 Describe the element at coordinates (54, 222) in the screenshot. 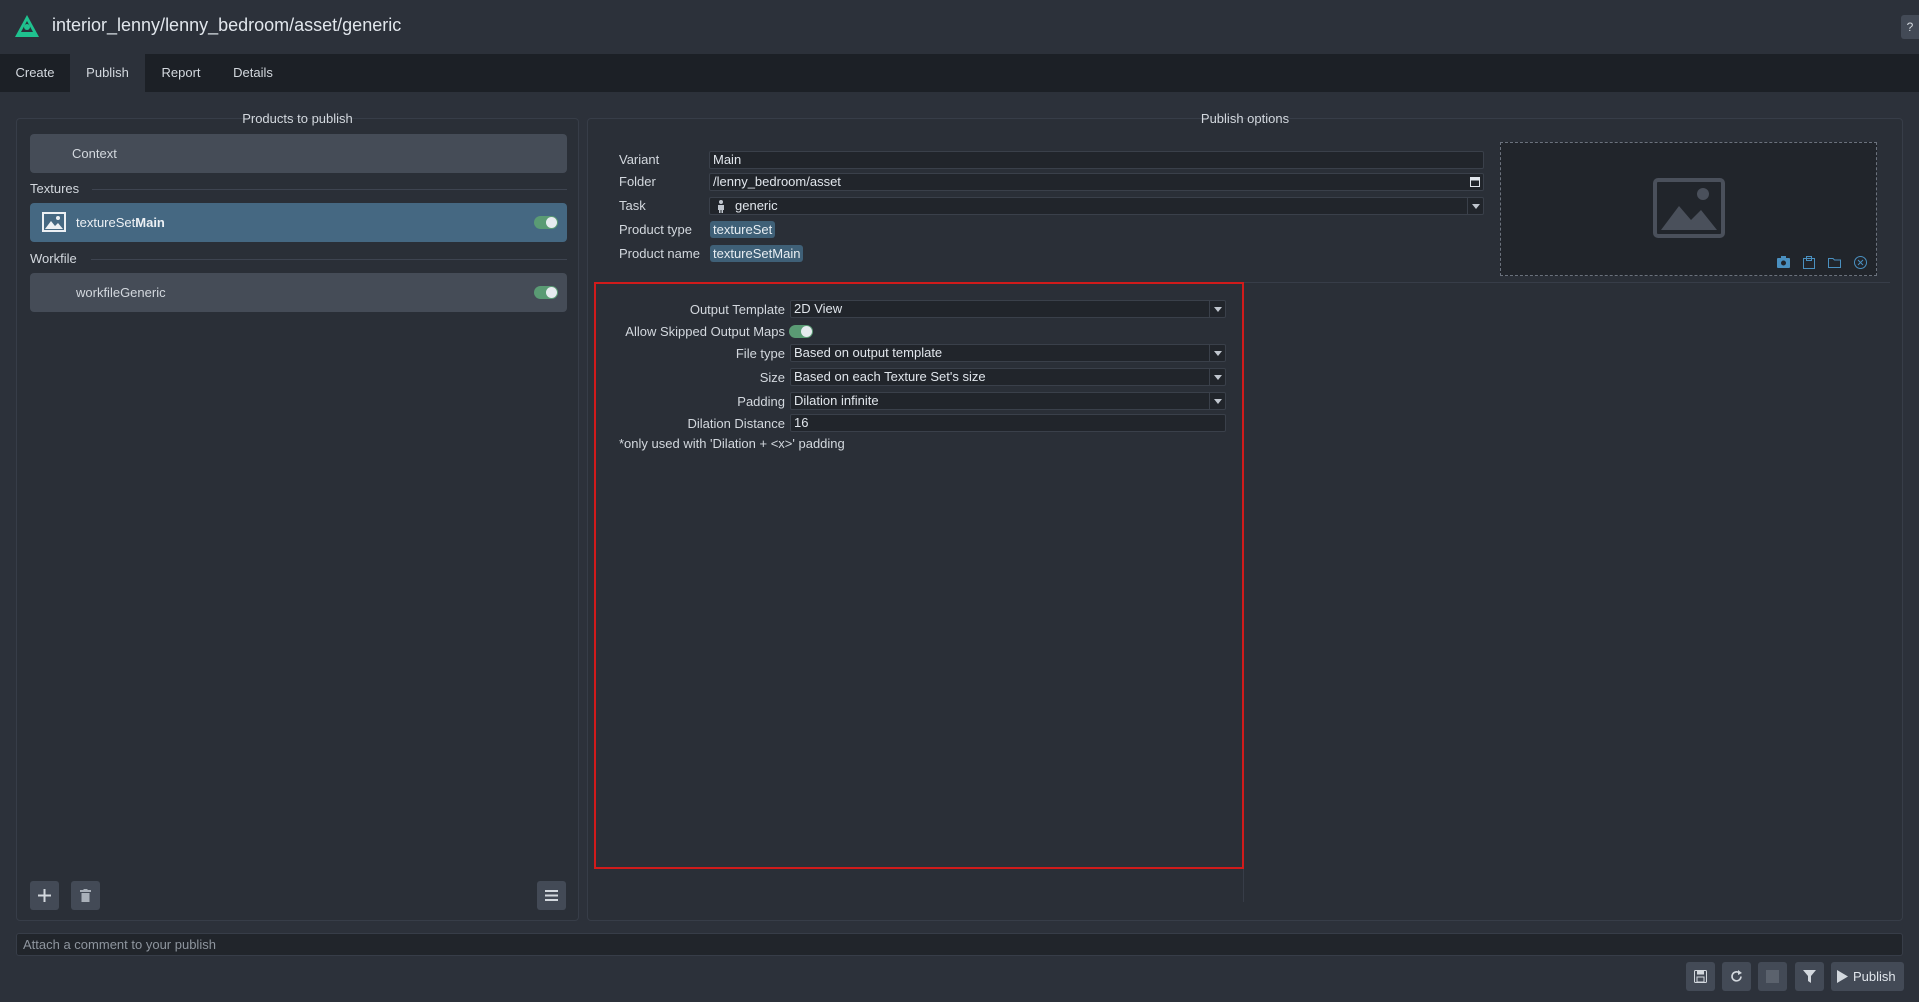

I see `image-icon` at that location.